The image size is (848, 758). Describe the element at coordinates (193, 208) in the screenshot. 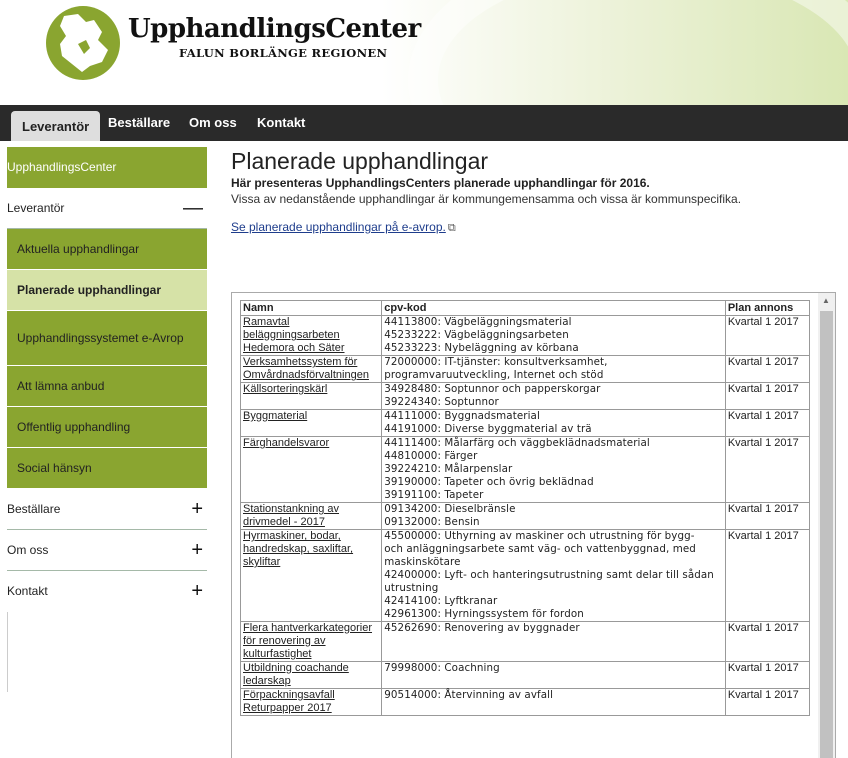

I see `collapse-icon: —` at that location.